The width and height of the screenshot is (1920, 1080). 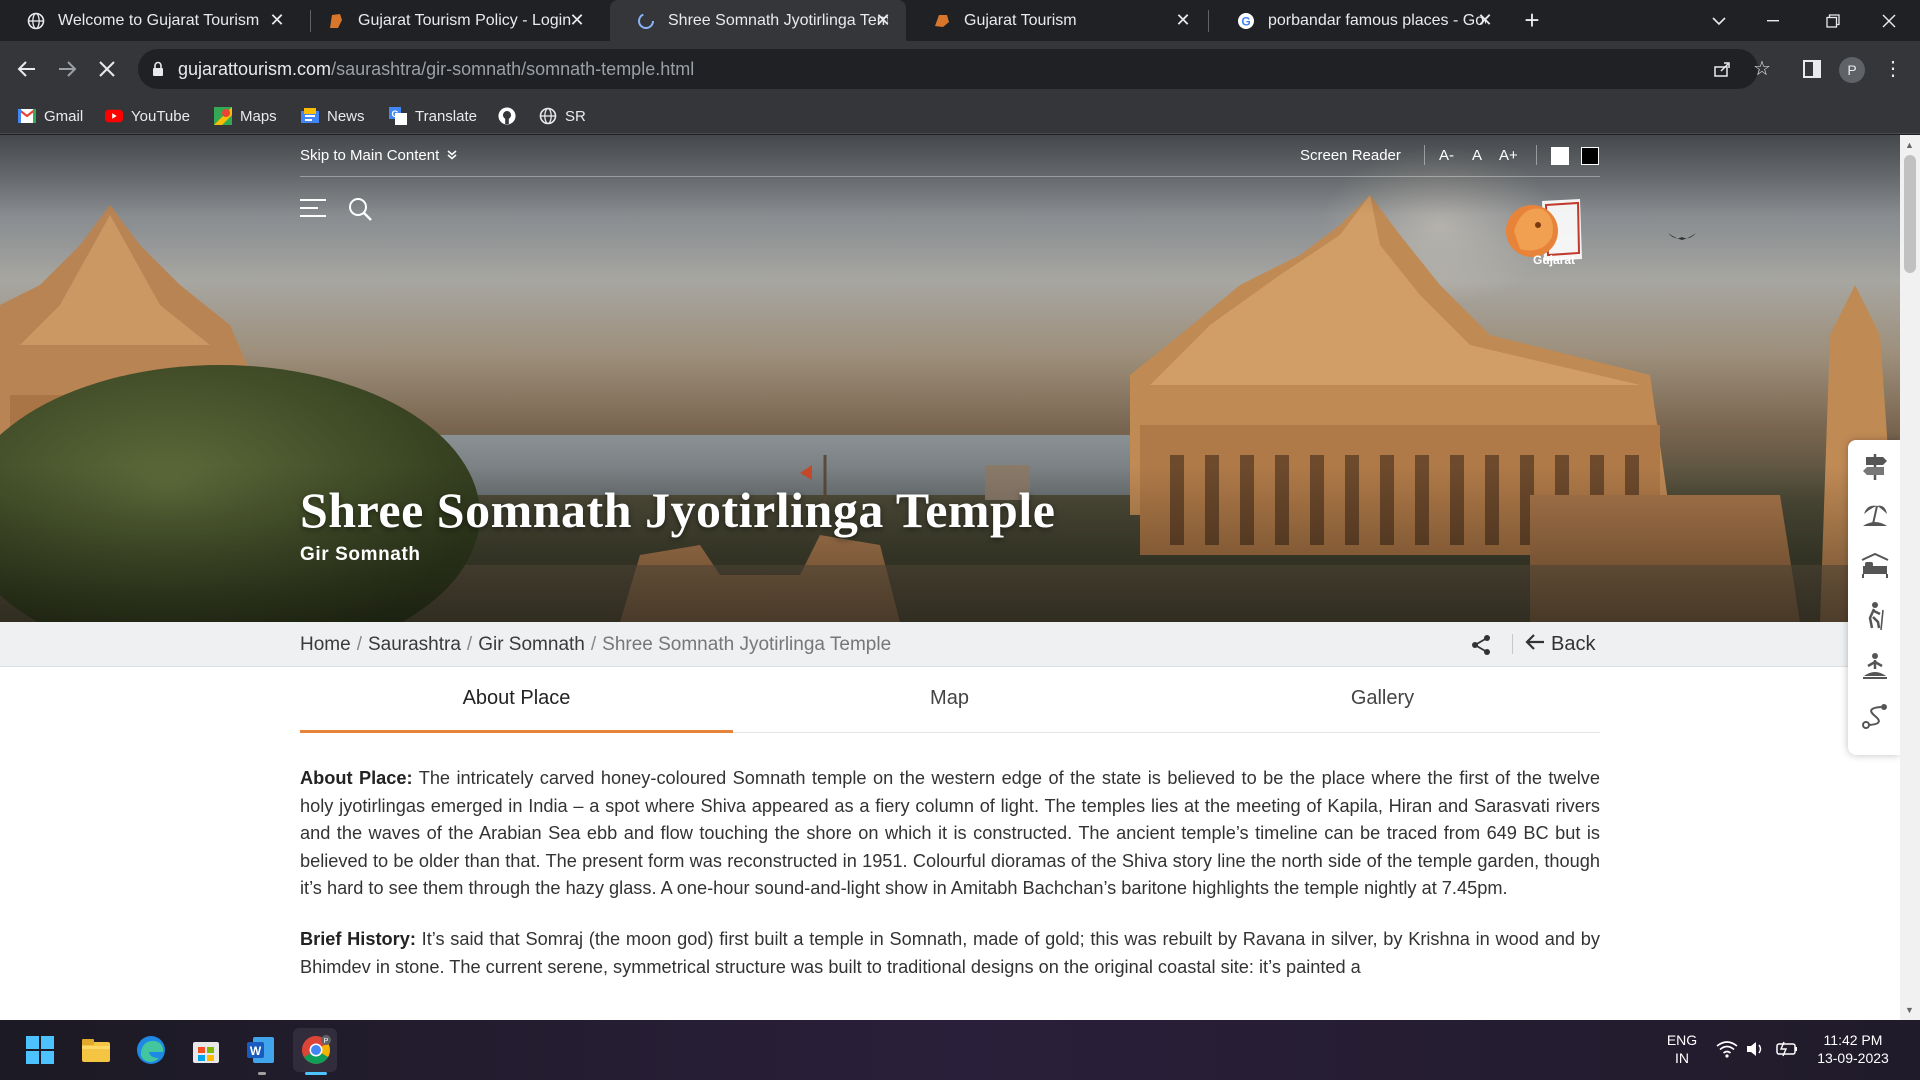 I want to click on url-host: gujarattourism.com, so click(x=255, y=69).